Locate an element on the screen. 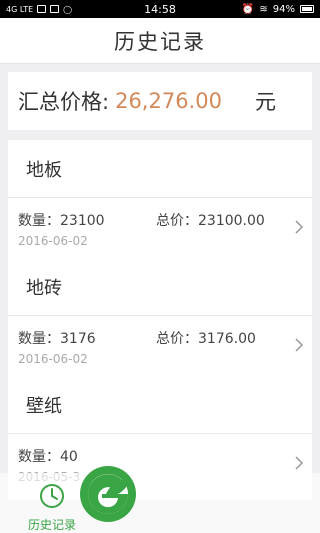 The width and height of the screenshot is (320, 533). network-indicator: 4G LTE is located at coordinates (20, 9).